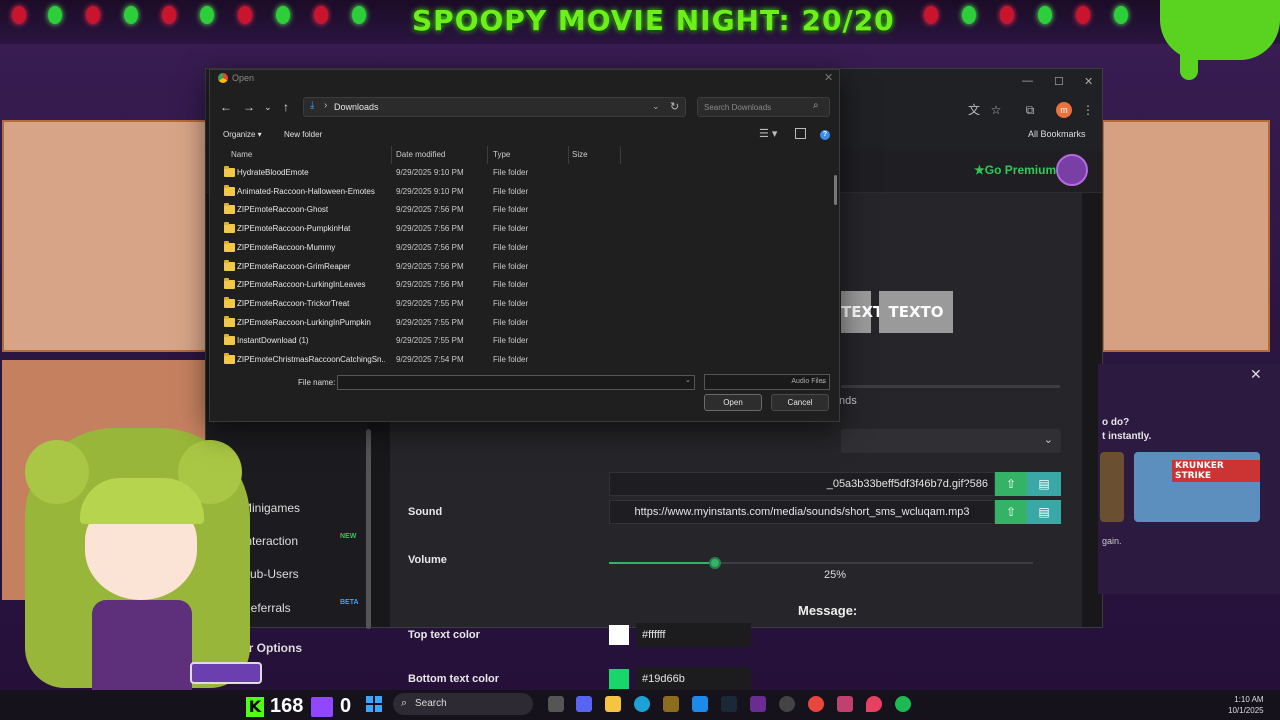 The image size is (1280, 720). I want to click on search-input, so click(754, 107).